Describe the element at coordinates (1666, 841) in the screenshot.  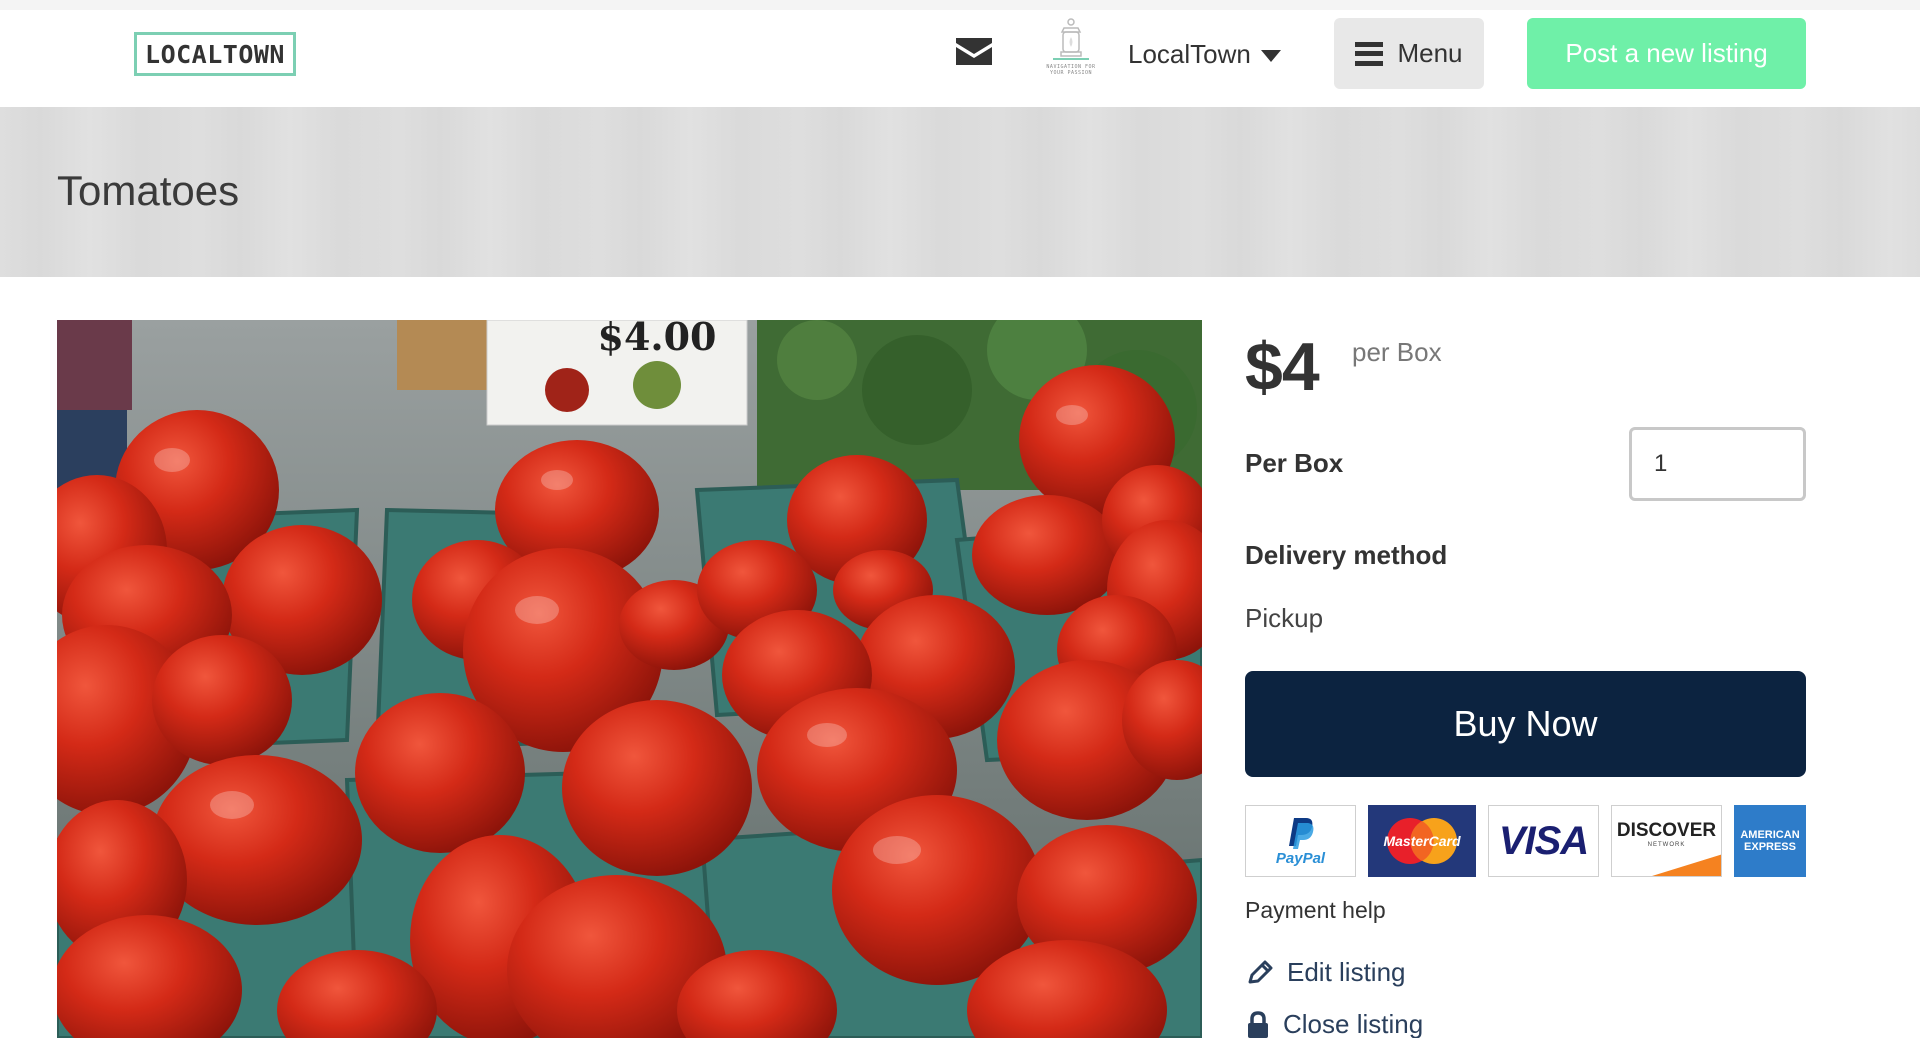
I see `discover-logo: DISCOVER NETWORK` at that location.